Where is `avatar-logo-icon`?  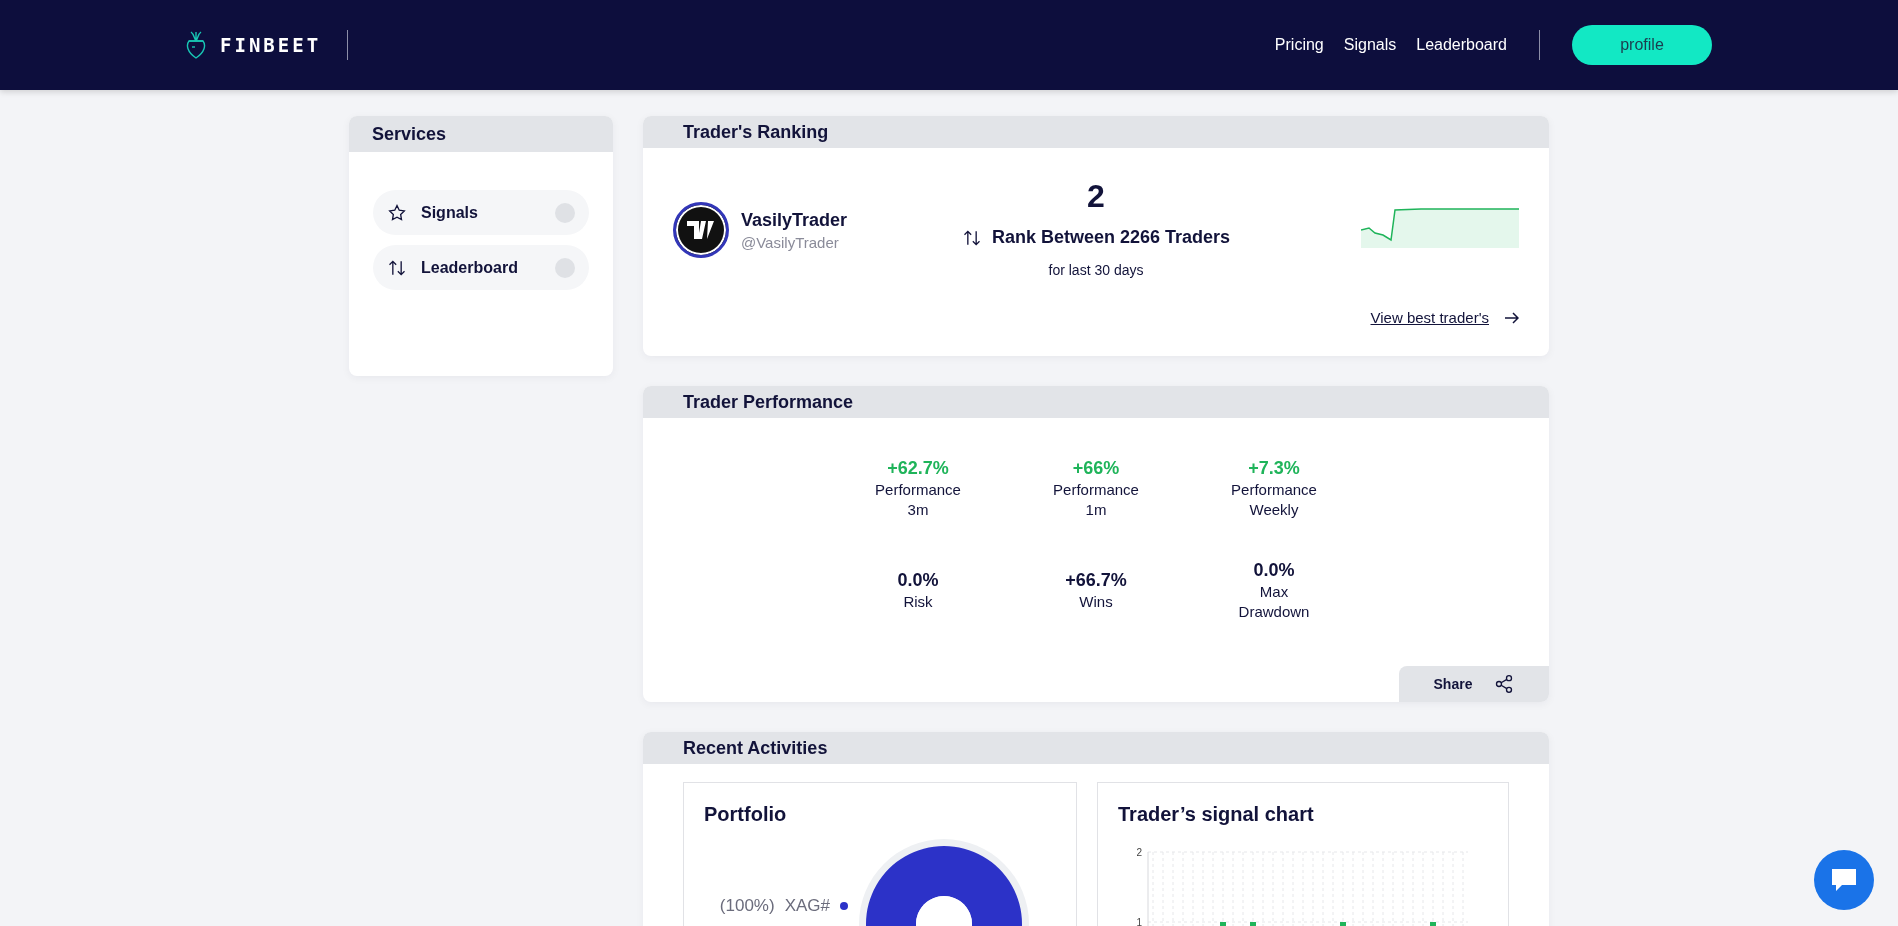
avatar-logo-icon is located at coordinates (701, 230).